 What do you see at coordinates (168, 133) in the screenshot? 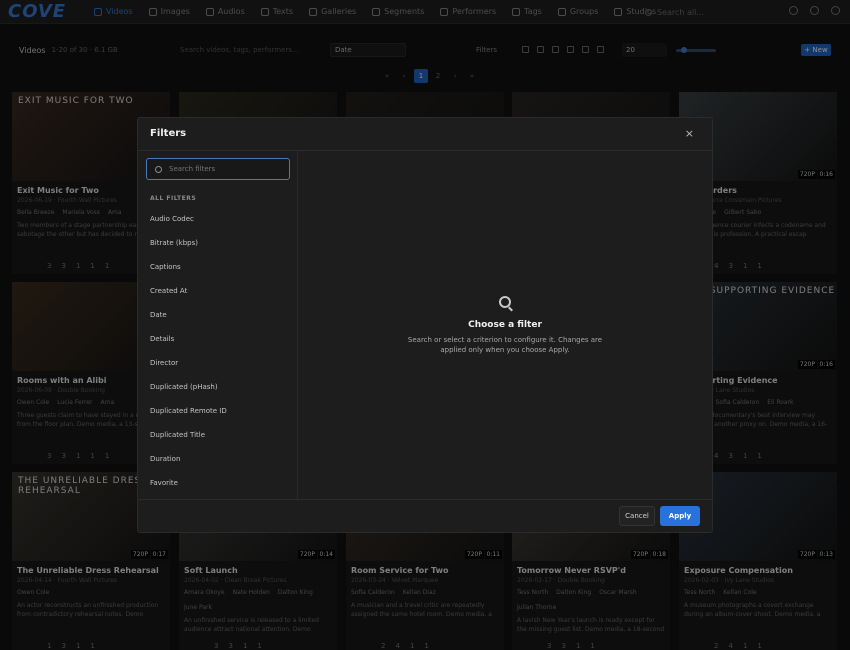
I see `dialog-title: Filters` at bounding box center [168, 133].